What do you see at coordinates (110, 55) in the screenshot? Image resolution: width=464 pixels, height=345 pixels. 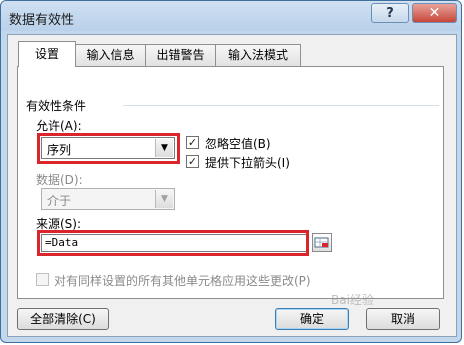 I see `tab-input-message: 输入信息` at bounding box center [110, 55].